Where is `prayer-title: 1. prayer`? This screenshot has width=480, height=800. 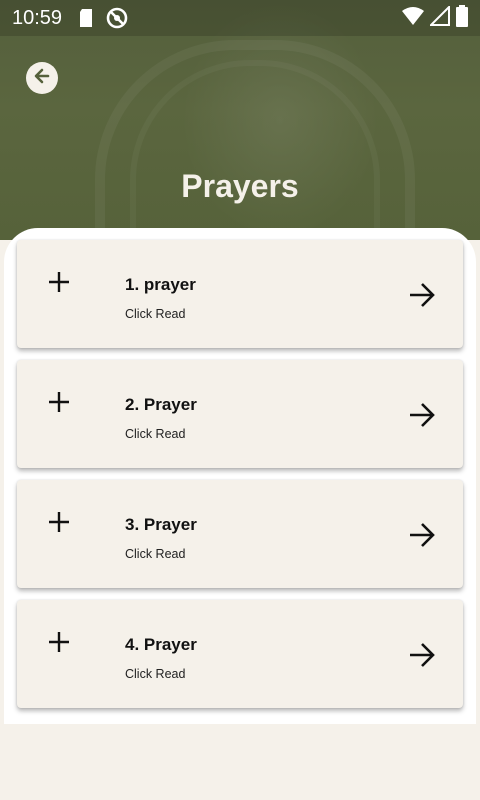 prayer-title: 1. prayer is located at coordinates (160, 284).